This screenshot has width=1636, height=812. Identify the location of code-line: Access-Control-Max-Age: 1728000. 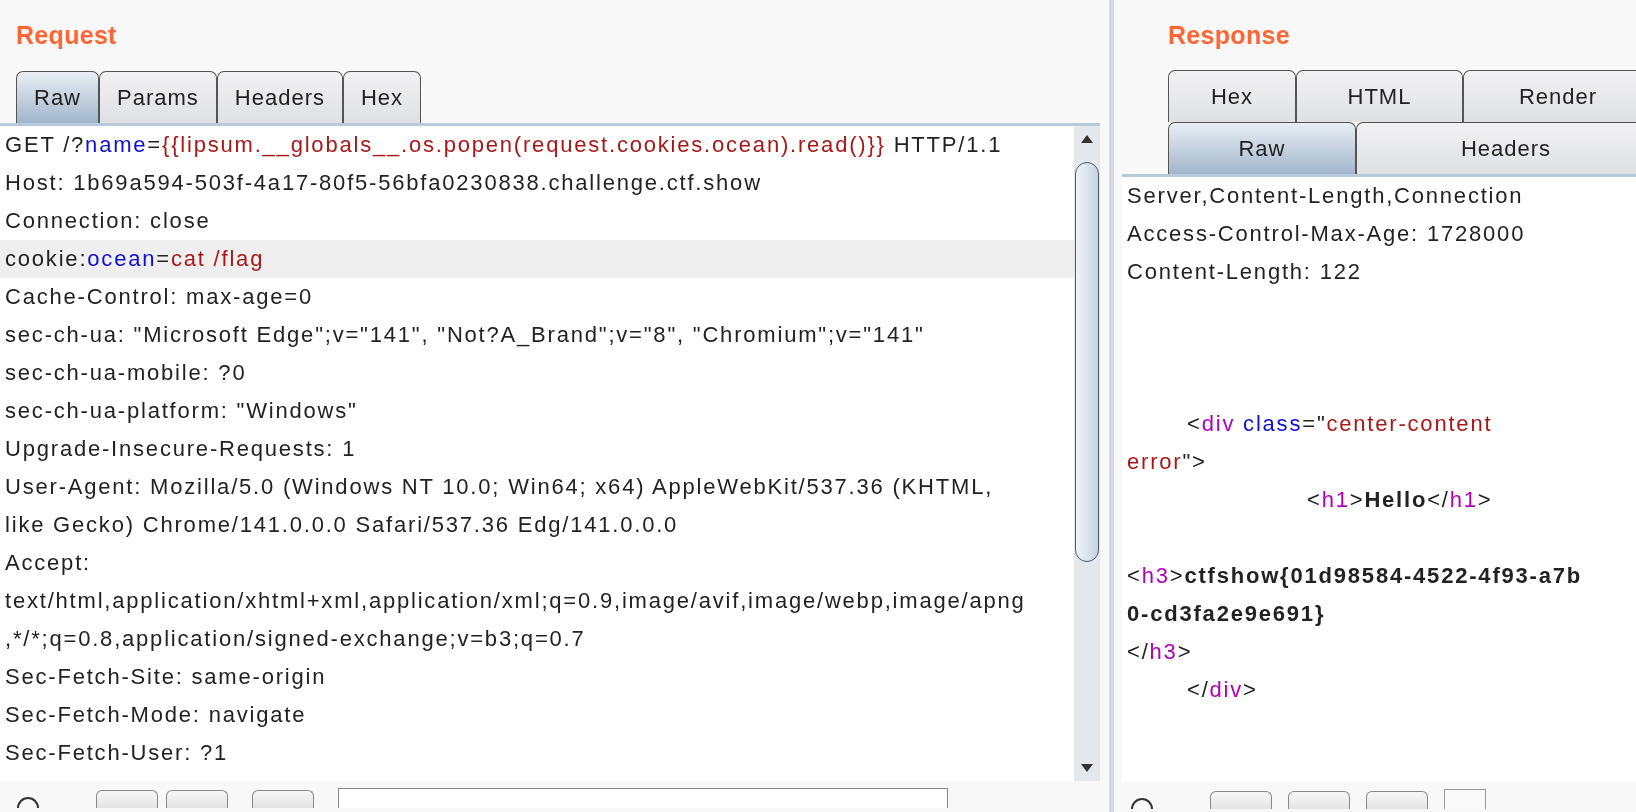
(1326, 234).